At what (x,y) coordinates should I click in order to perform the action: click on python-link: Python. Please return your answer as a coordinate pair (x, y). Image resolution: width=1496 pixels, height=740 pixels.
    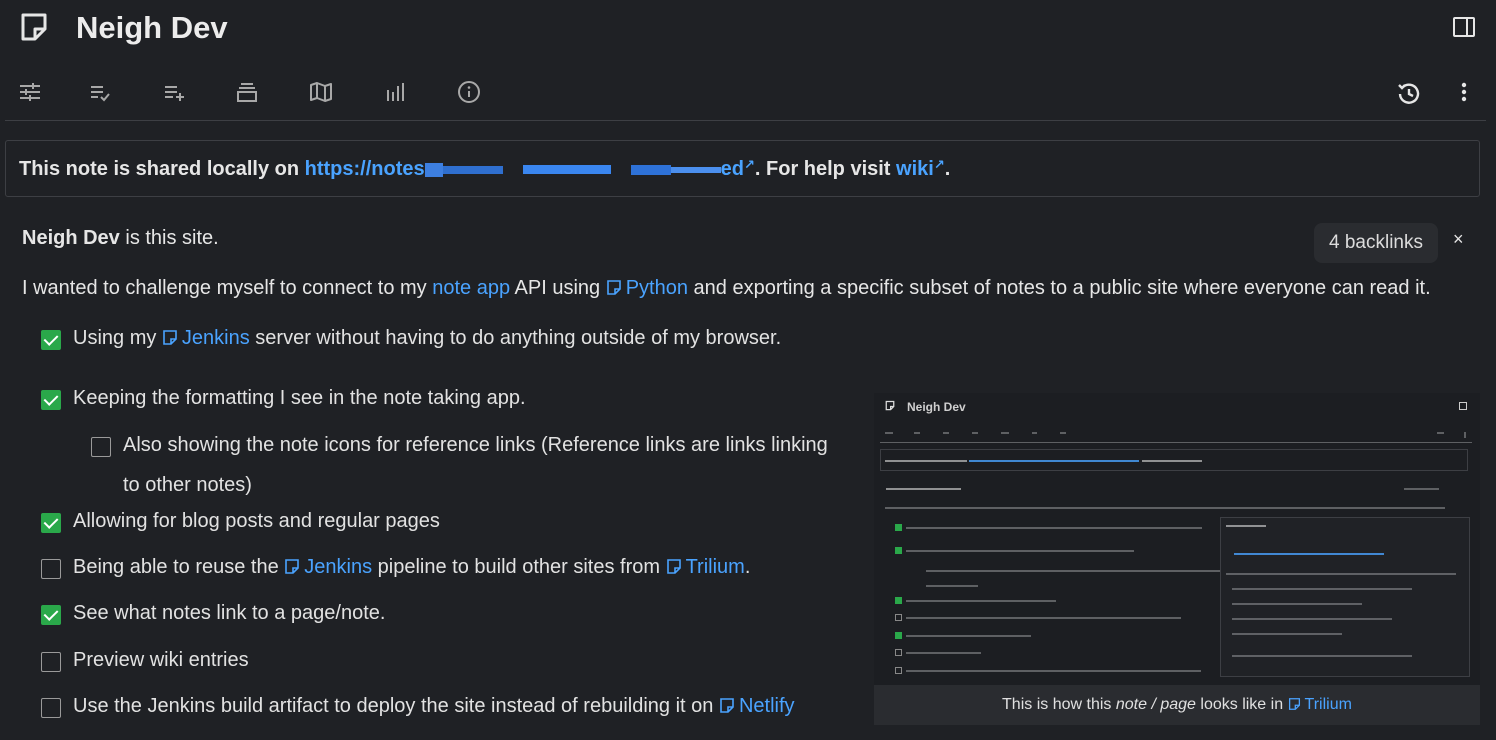
    Looking at the image, I should click on (647, 288).